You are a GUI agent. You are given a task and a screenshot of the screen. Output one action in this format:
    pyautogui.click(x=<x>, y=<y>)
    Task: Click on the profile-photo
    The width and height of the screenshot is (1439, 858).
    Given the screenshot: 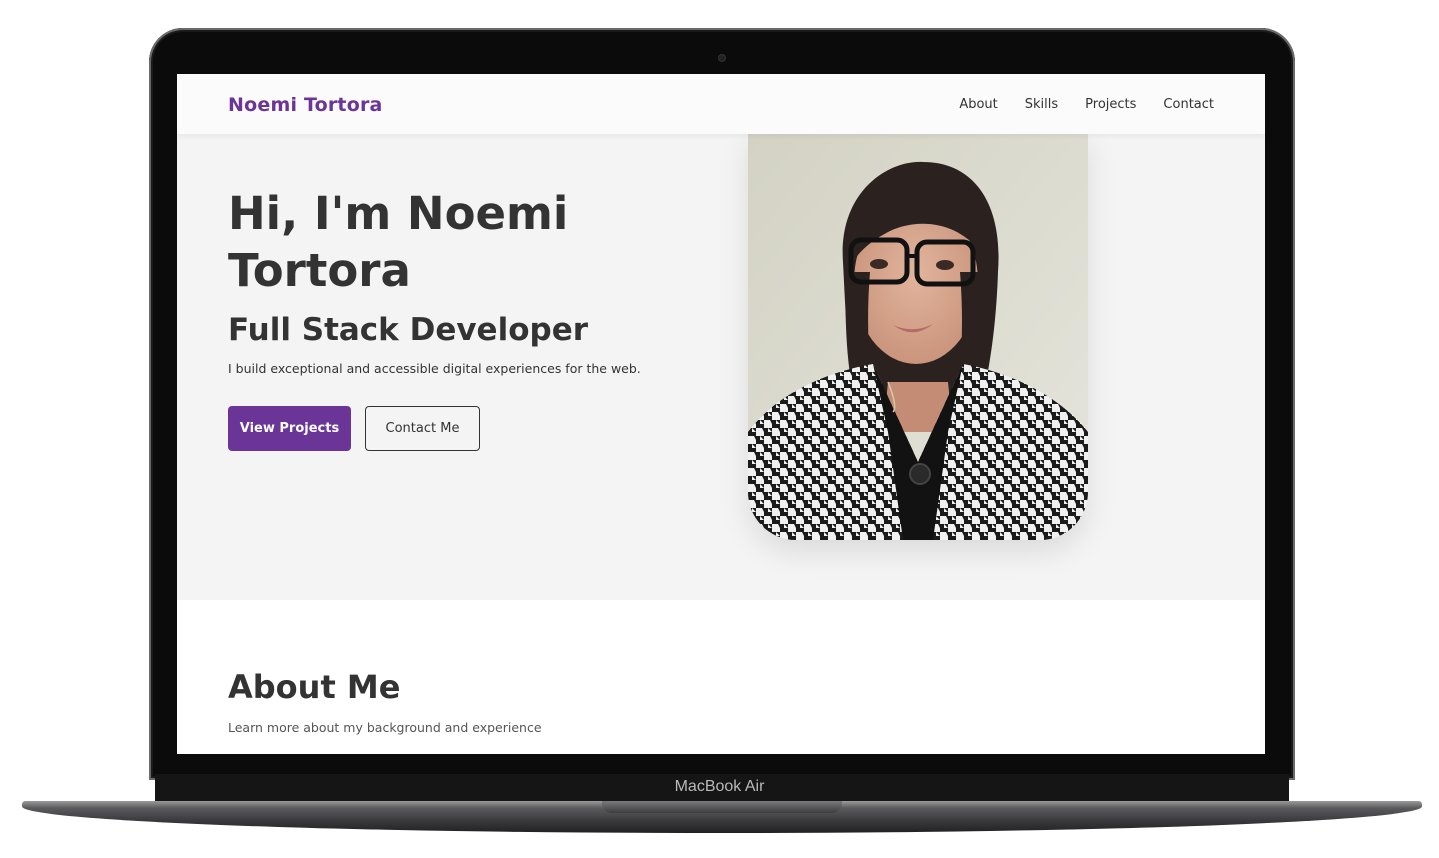 What is the action you would take?
    pyautogui.click(x=918, y=336)
    